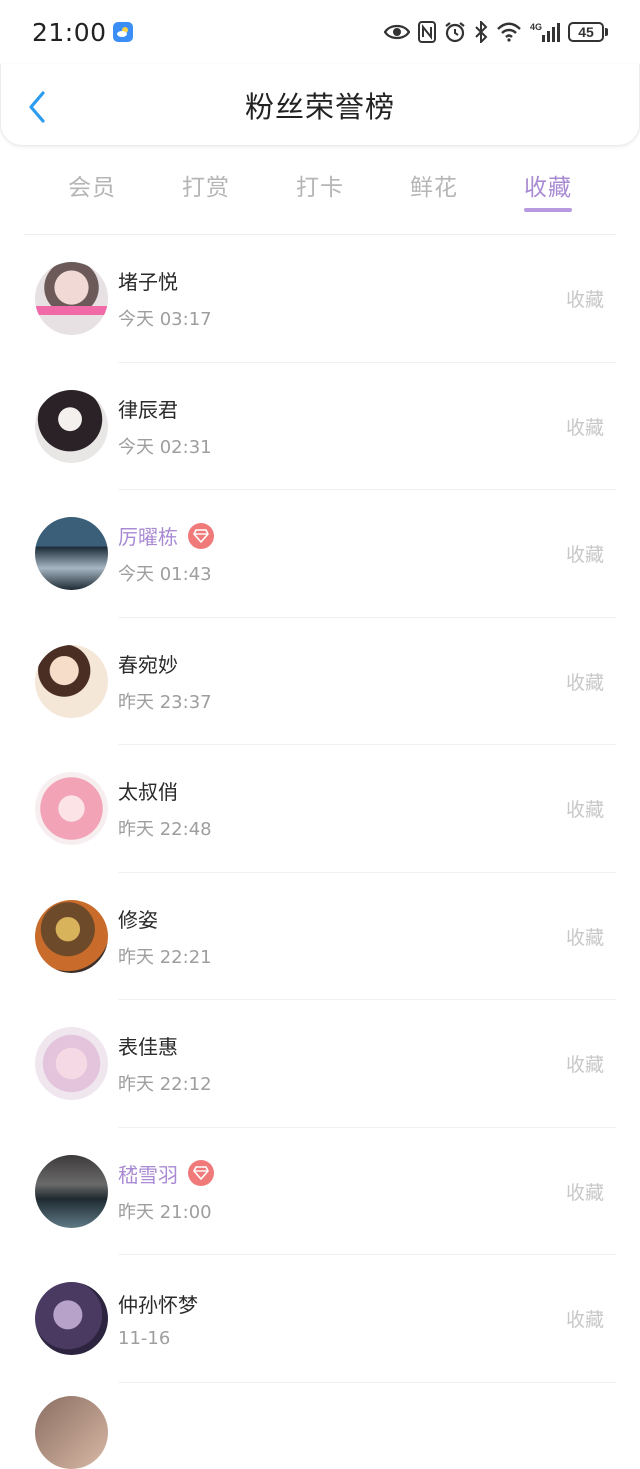 The width and height of the screenshot is (640, 1469). I want to click on fan-info: 修姿 昨天 22:21, so click(165, 936).